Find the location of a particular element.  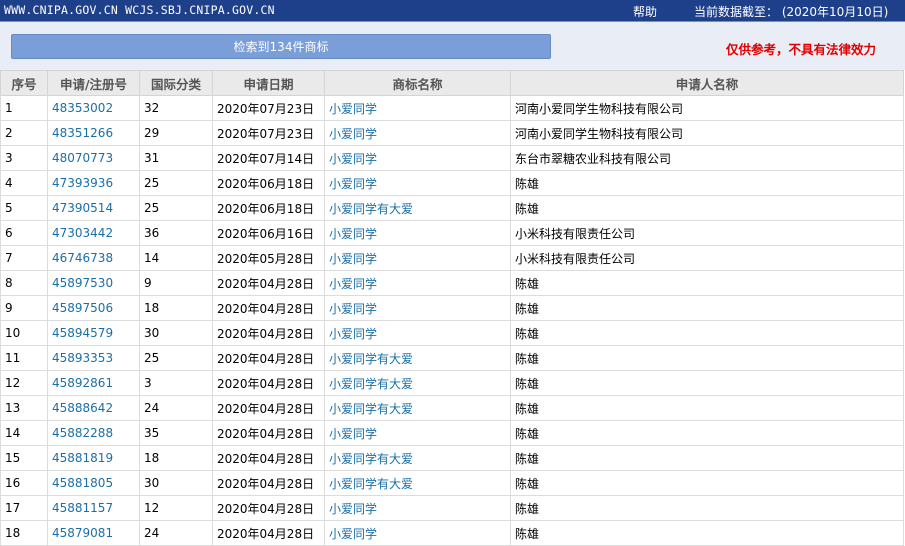

row-index: 4 is located at coordinates (24, 183).